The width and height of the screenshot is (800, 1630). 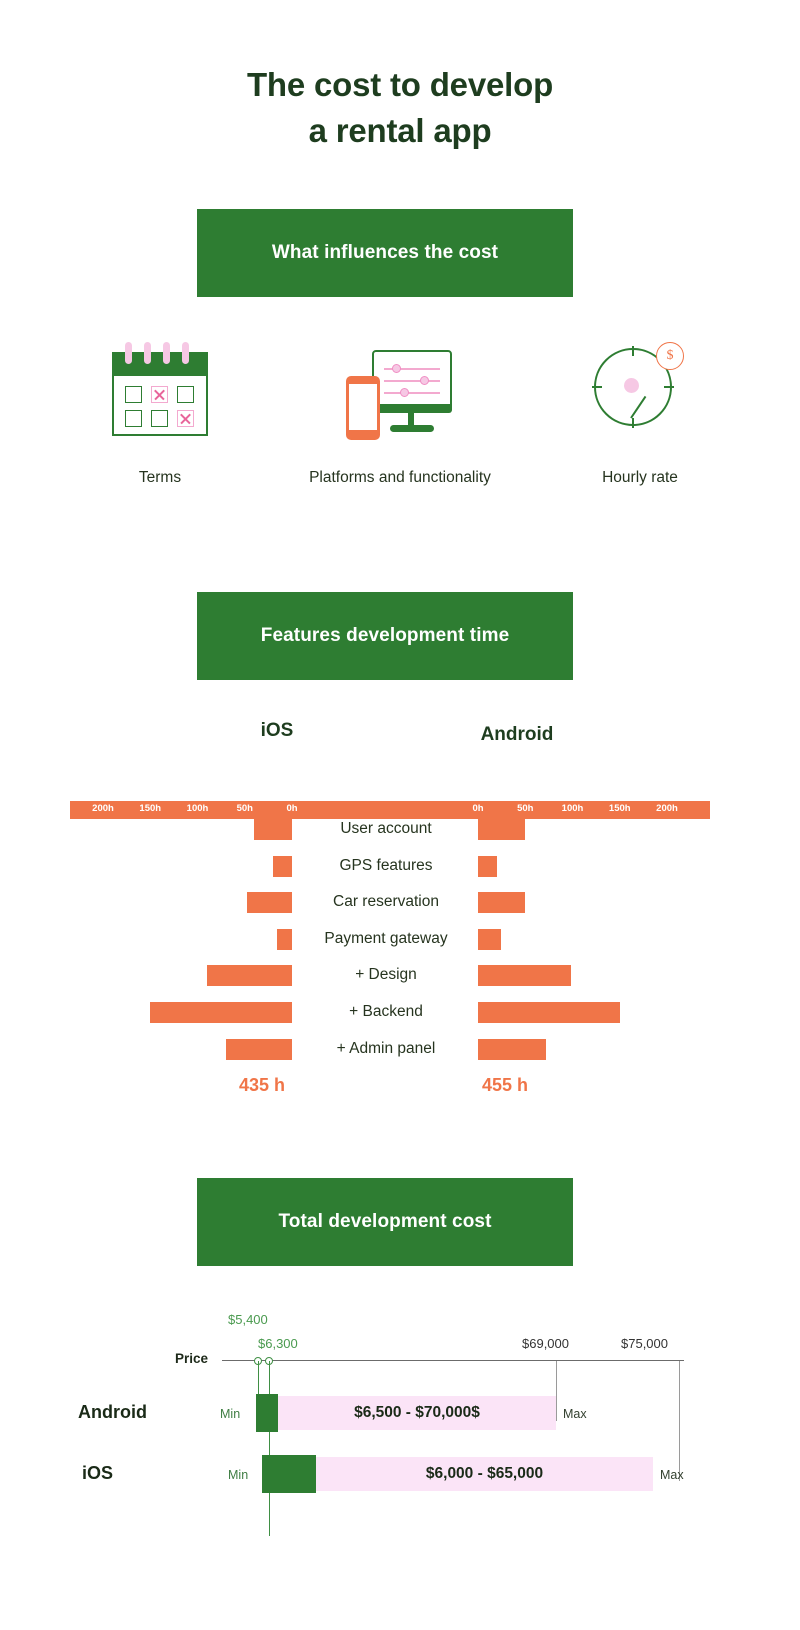 I want to click on section-banner-features: Features development time, so click(x=385, y=636).